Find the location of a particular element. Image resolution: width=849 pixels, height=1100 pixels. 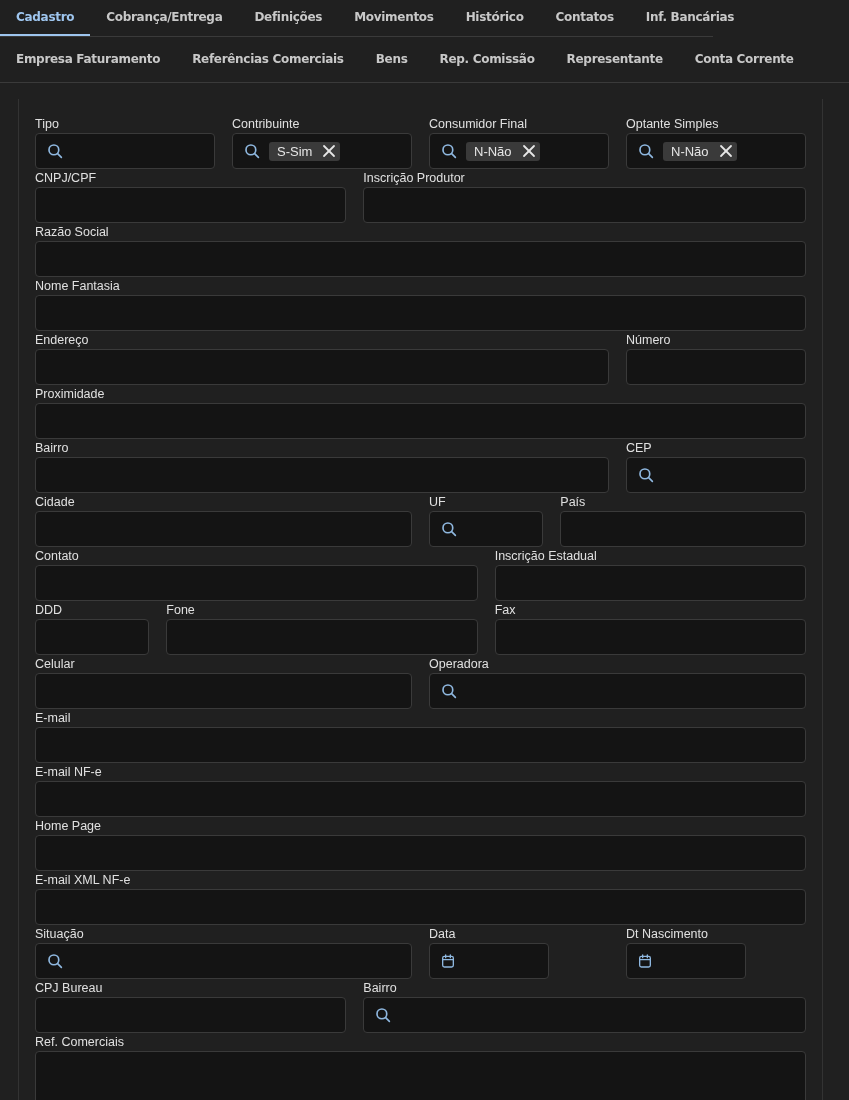

field-label: Razão Social is located at coordinates (72, 232).